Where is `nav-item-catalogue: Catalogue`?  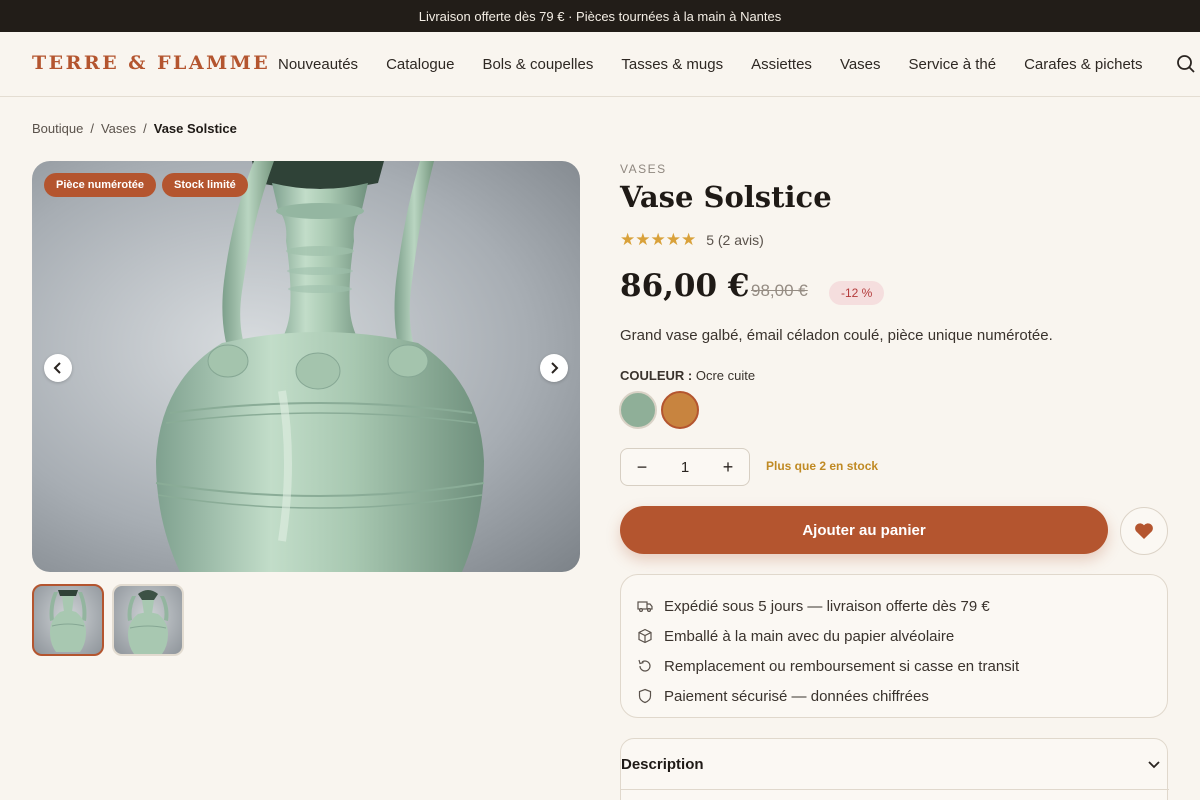 nav-item-catalogue: Catalogue is located at coordinates (420, 64).